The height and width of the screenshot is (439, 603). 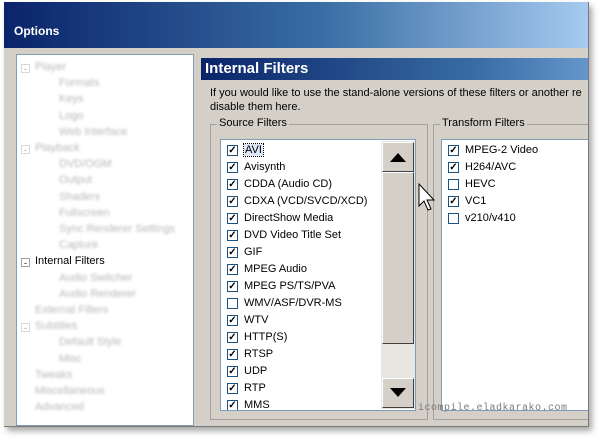 I want to click on tree-item: Keys, so click(x=71, y=99).